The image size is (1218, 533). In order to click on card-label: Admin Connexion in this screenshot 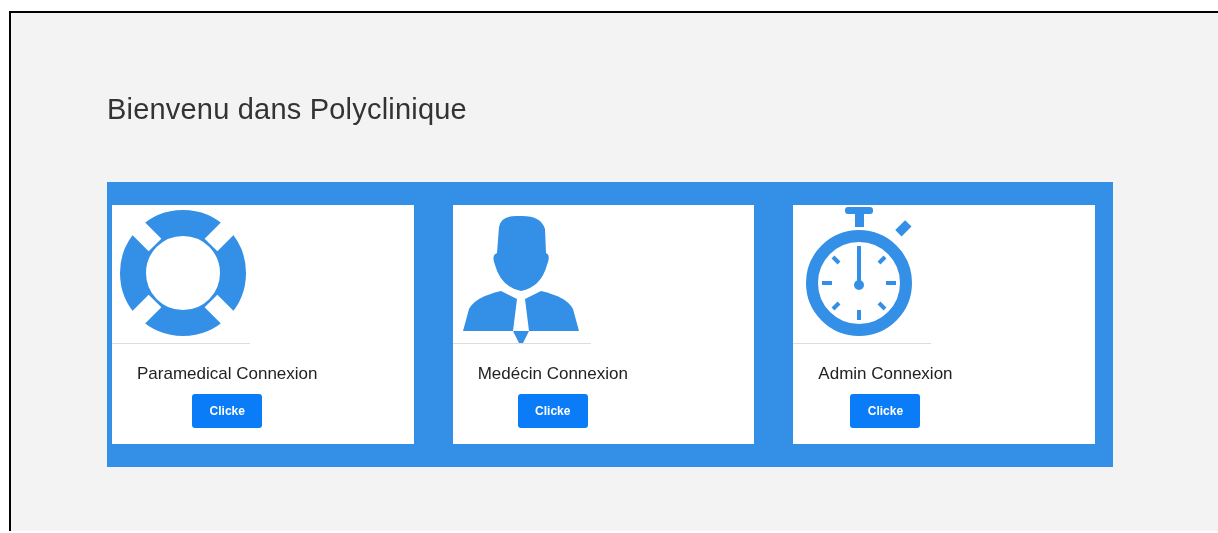, I will do `click(885, 374)`.